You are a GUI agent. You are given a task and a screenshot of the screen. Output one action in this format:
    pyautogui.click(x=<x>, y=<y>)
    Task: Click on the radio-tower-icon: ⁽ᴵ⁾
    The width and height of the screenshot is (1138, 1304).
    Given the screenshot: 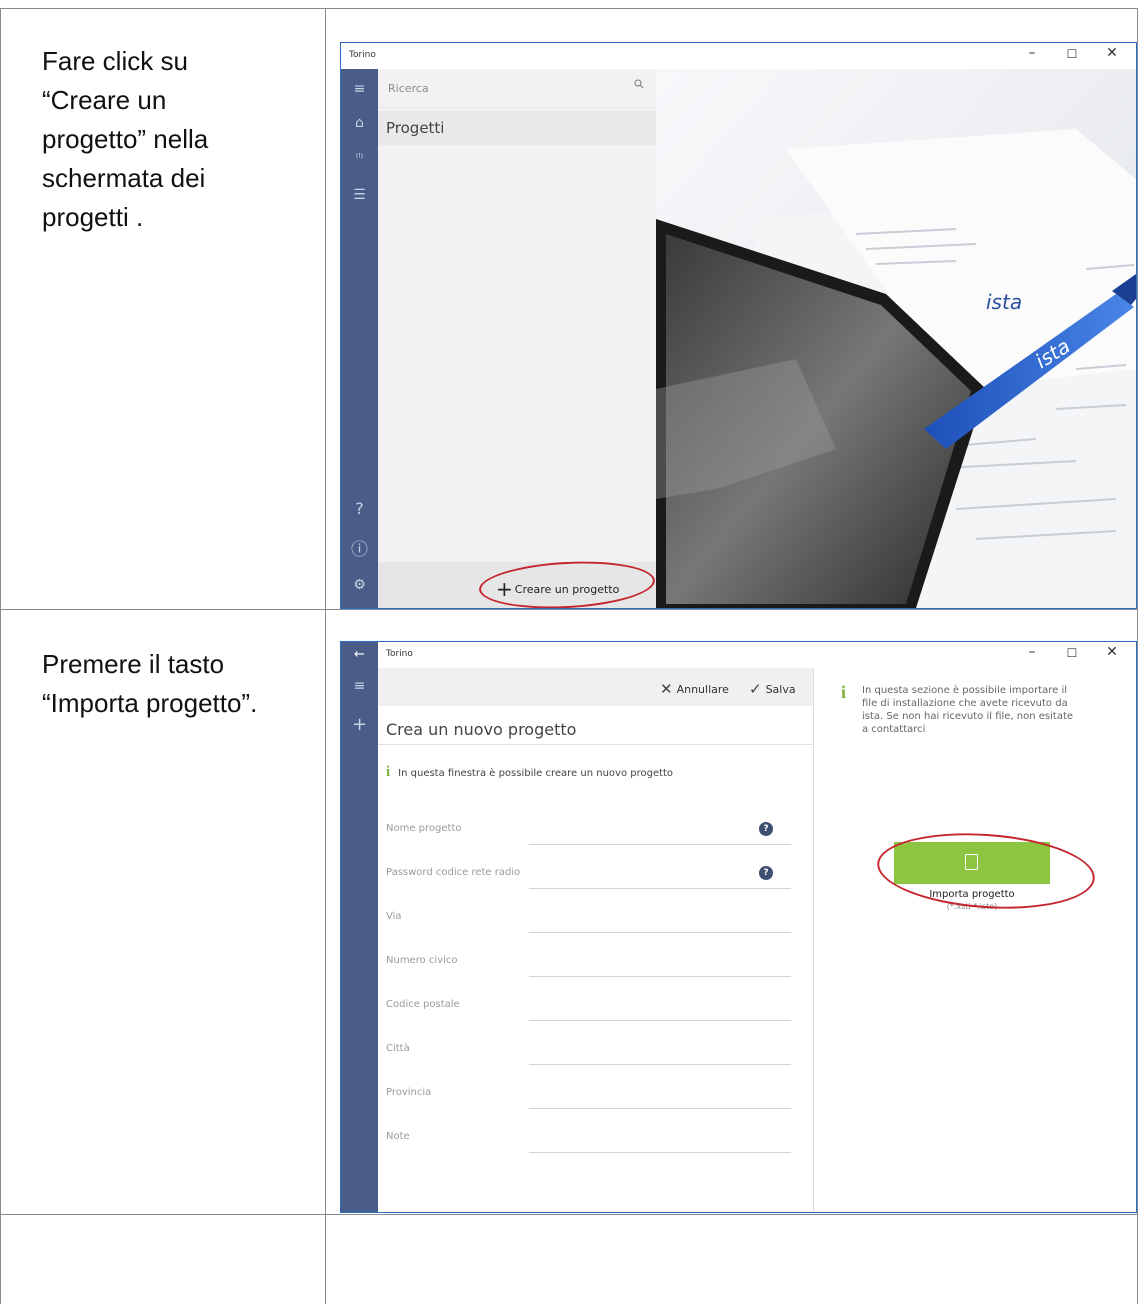 What is the action you would take?
    pyautogui.click(x=359, y=157)
    